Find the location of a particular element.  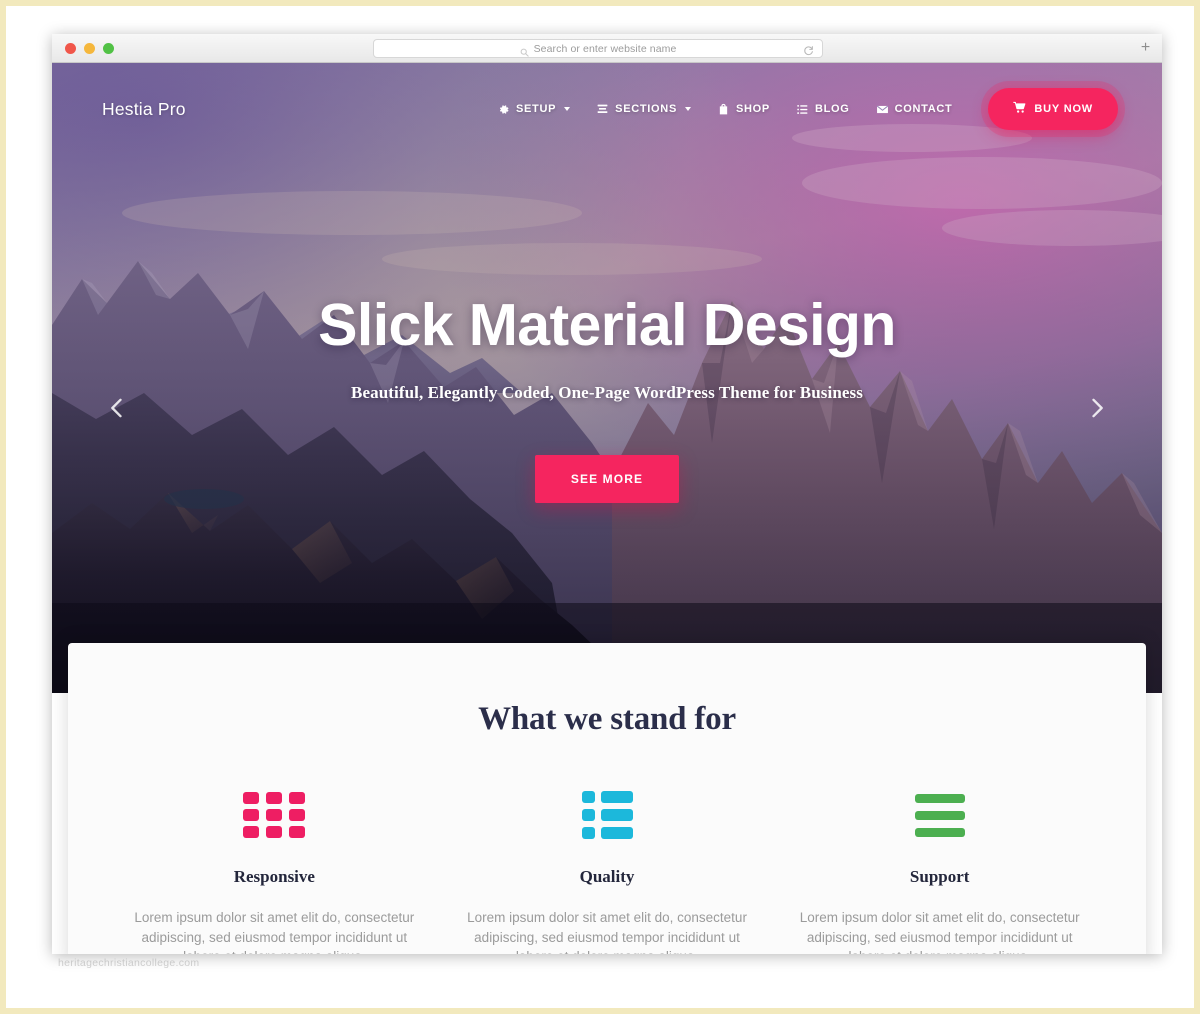

watermark-text: heritagechristiancollege.com is located at coordinates (129, 963).